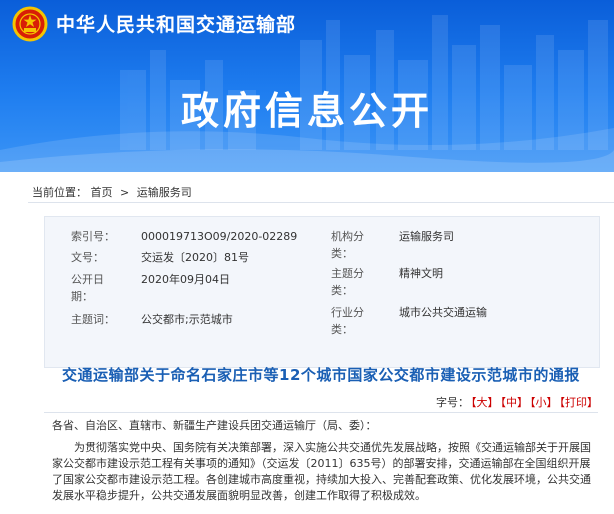 The image size is (614, 514). Describe the element at coordinates (59, 192) in the screenshot. I see `breadcrumb-label: 当前位置：` at that location.